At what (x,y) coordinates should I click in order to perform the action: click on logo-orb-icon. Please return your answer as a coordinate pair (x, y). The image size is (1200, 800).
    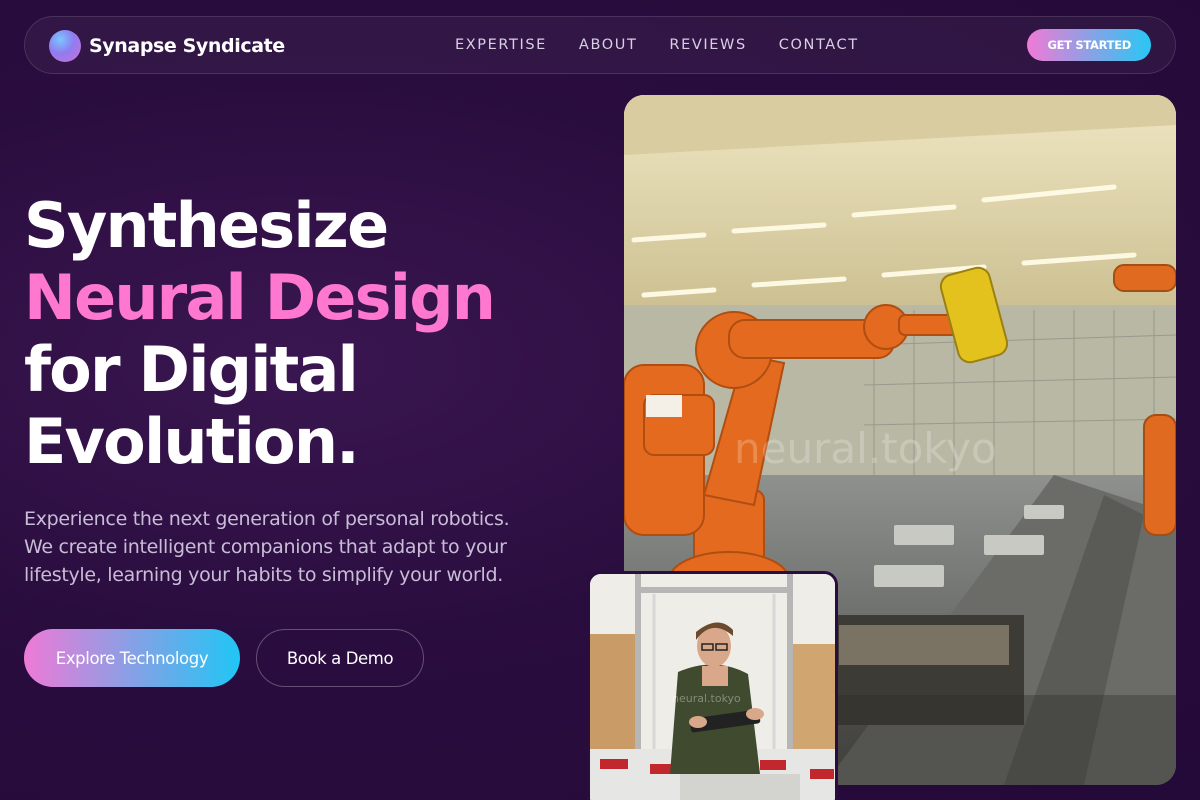
    Looking at the image, I should click on (65, 46).